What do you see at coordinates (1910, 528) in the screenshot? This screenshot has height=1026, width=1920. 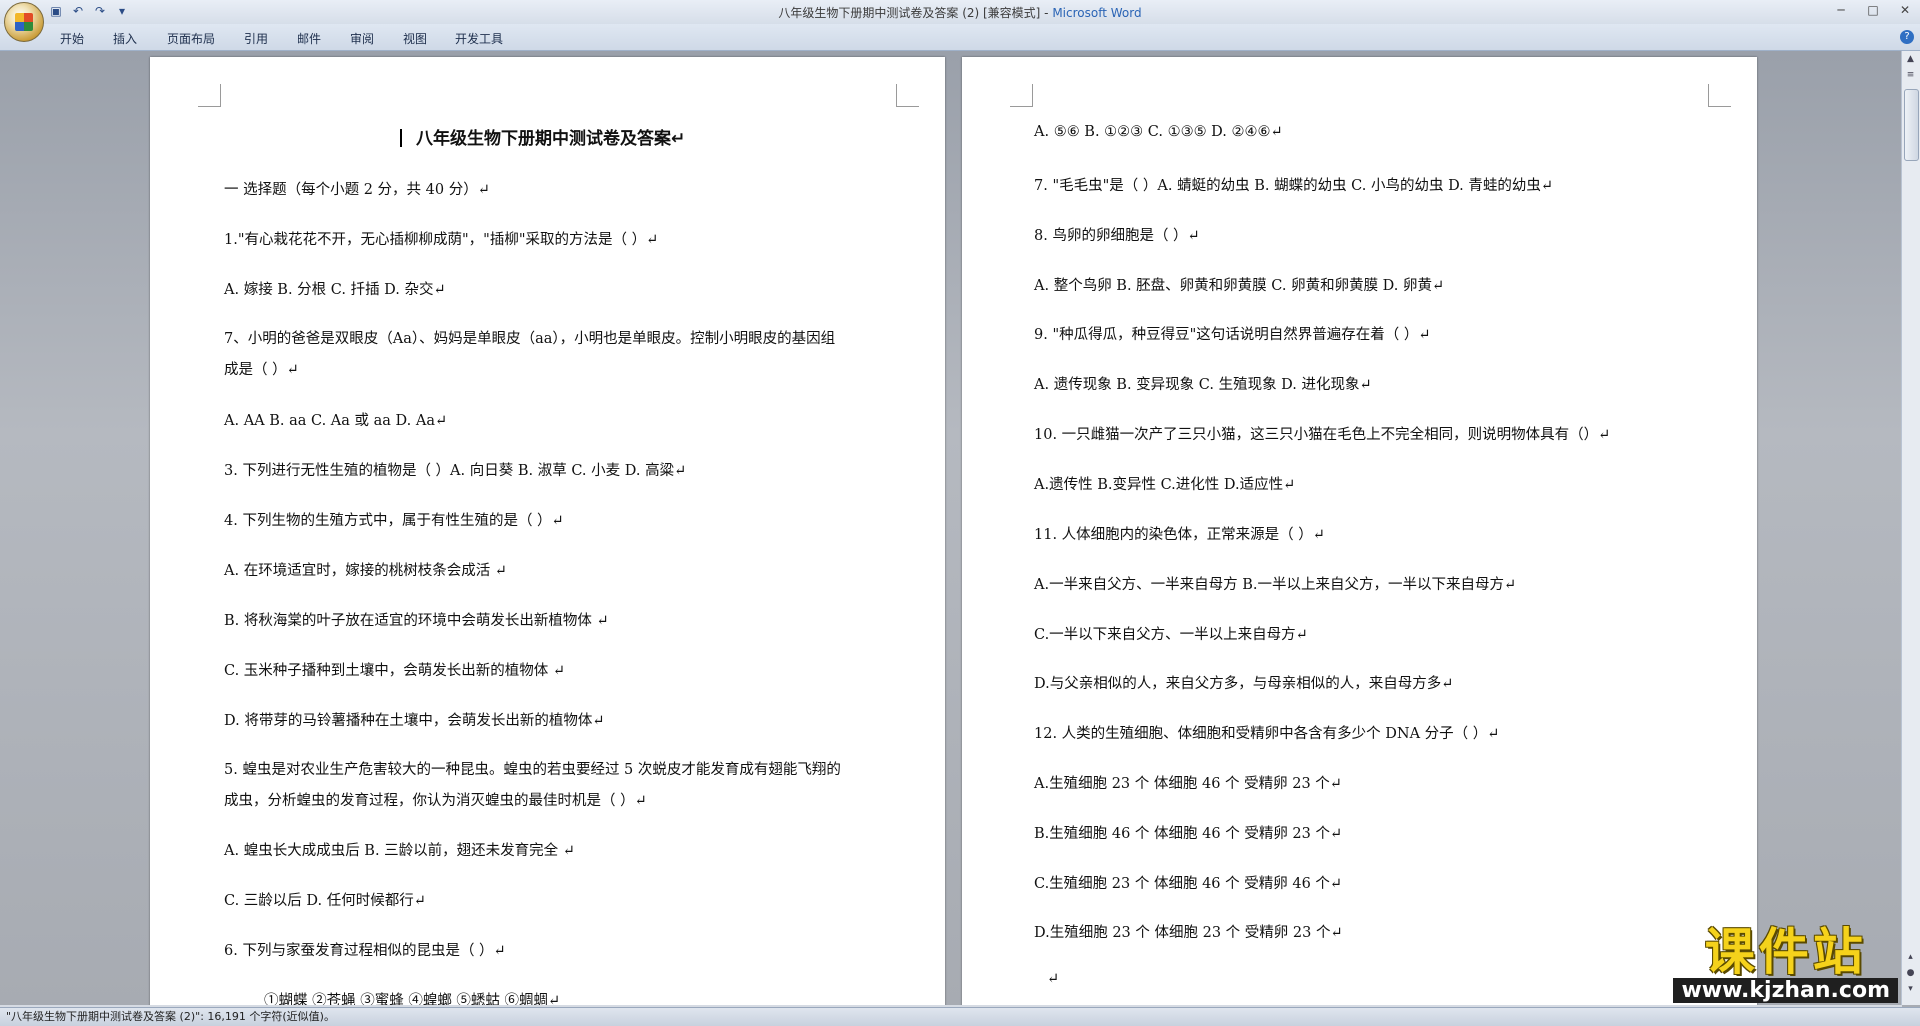 I see `vertical-scrollbar: ▲ ≡ ▴ ● ▾` at bounding box center [1910, 528].